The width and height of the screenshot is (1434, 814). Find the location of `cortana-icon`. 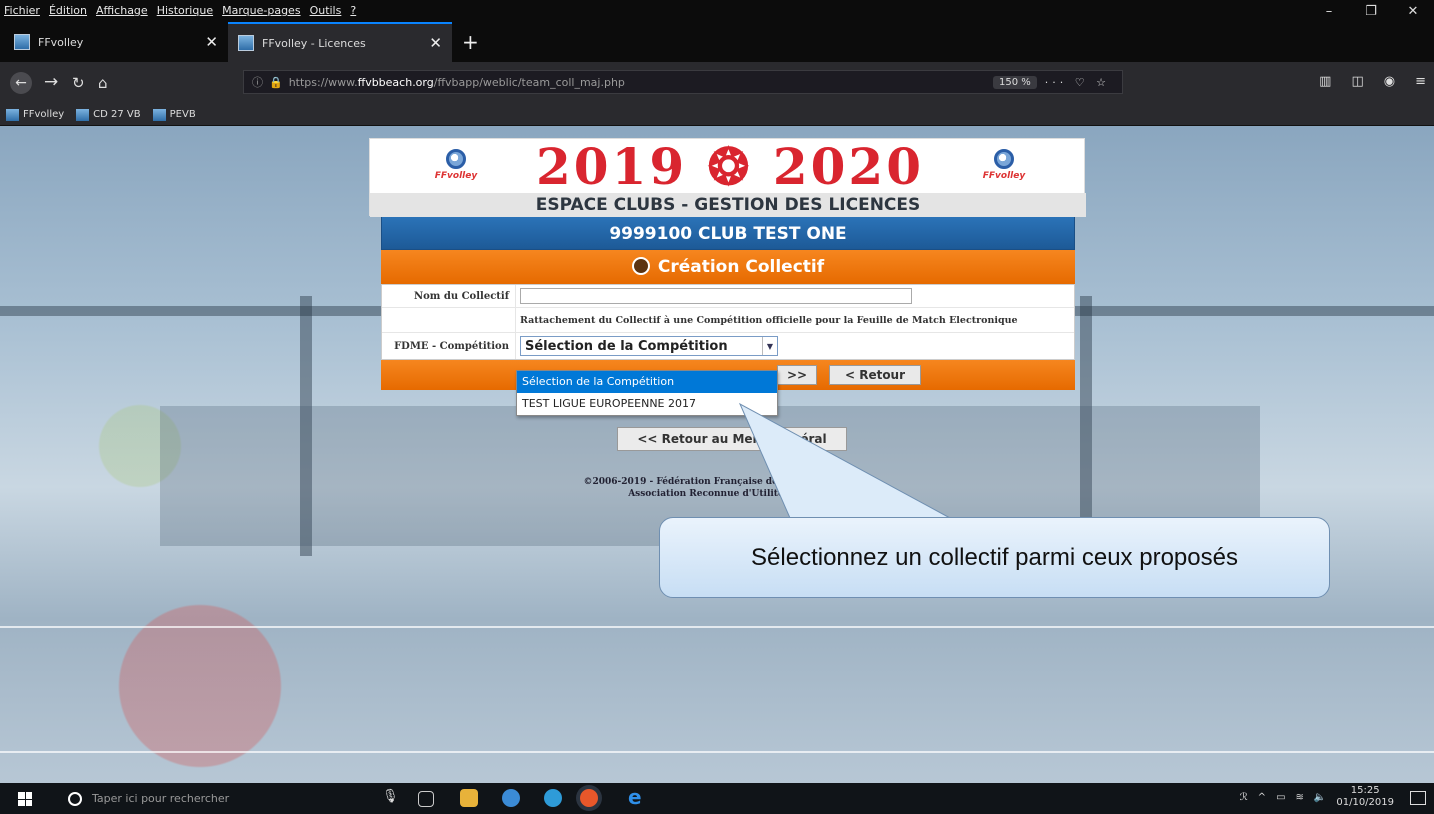

cortana-icon is located at coordinates (75, 798).